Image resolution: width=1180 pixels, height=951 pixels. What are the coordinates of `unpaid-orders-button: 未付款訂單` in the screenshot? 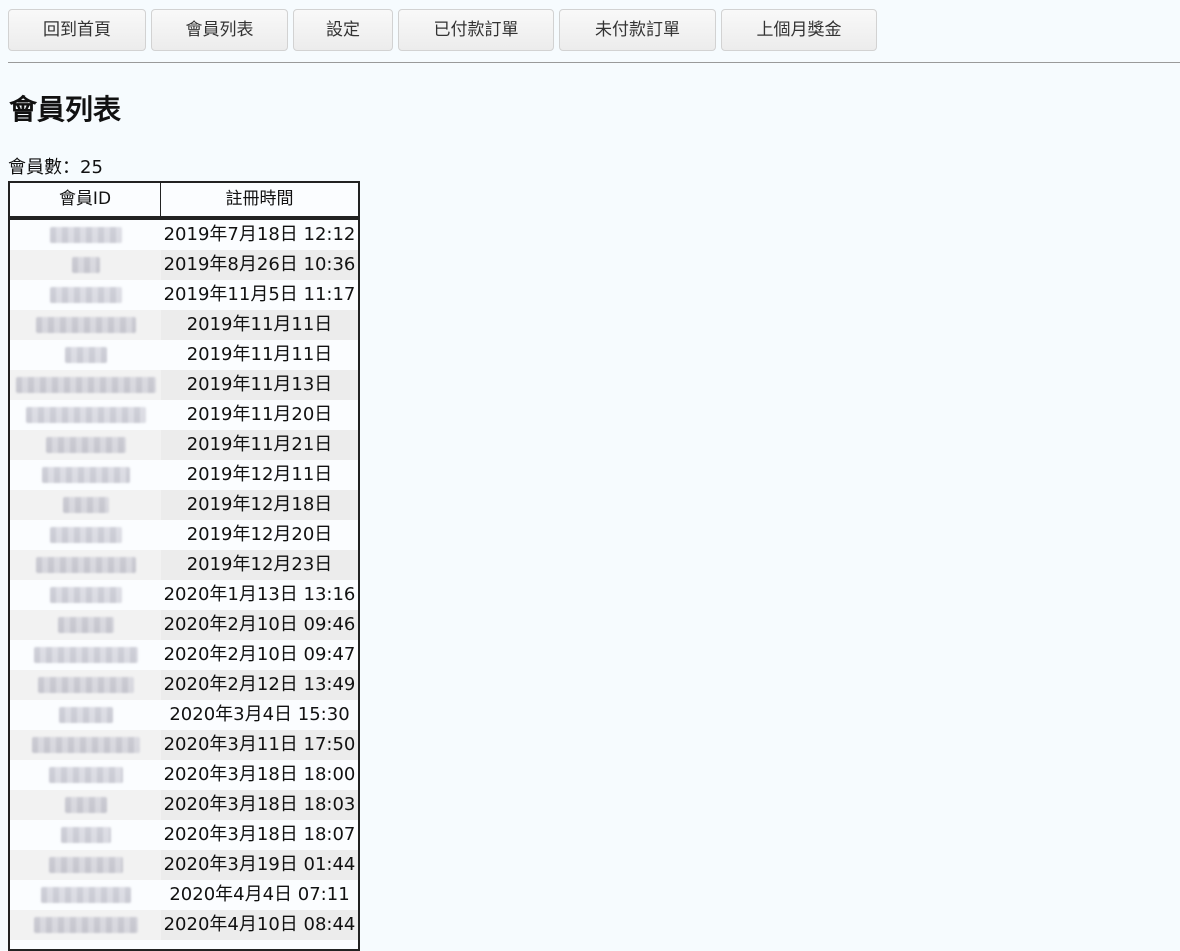 It's located at (637, 30).